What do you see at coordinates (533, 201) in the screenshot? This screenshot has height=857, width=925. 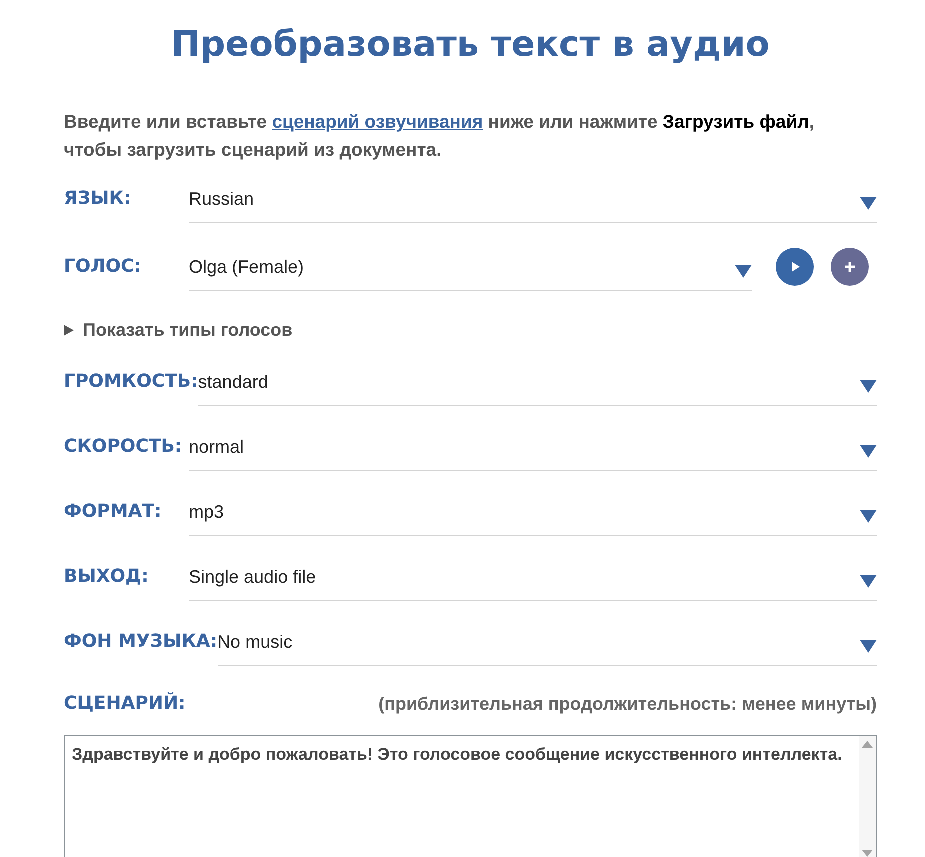 I see `dropdown-select: Russian` at bounding box center [533, 201].